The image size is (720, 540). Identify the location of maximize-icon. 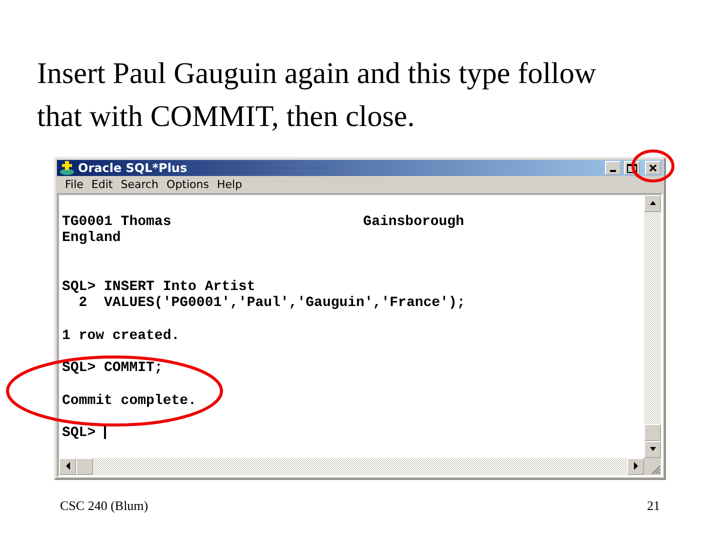
(632, 168).